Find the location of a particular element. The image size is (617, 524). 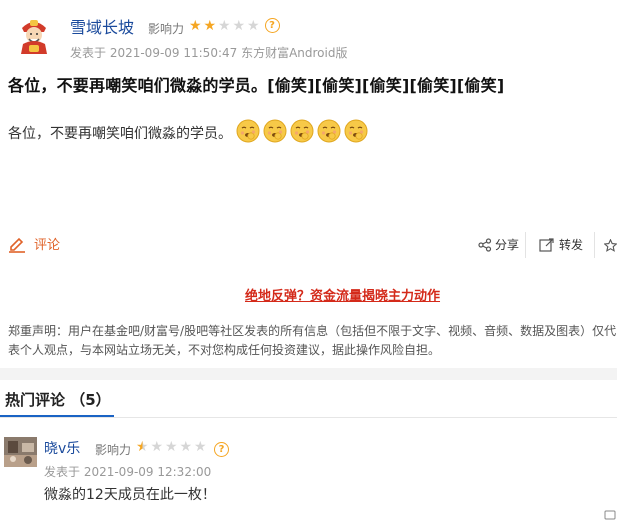

repost-button: 转发 is located at coordinates (561, 244).